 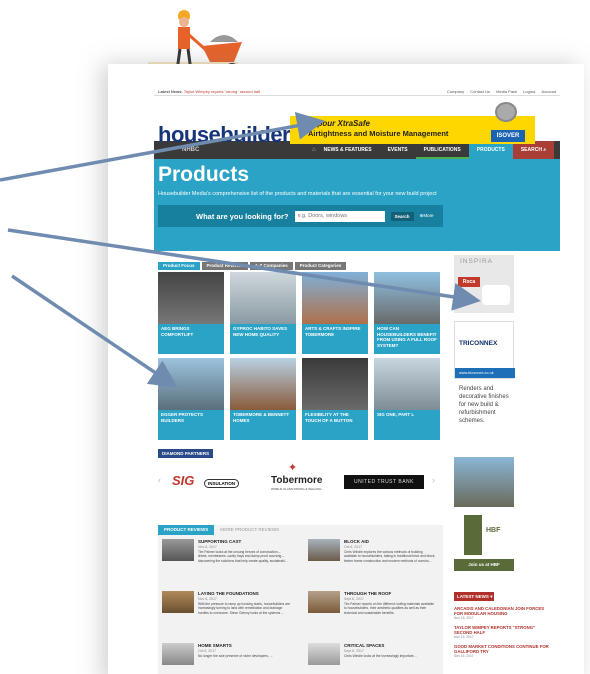 I want to click on arrow-to-sidebar-ad, so click(x=244, y=269).